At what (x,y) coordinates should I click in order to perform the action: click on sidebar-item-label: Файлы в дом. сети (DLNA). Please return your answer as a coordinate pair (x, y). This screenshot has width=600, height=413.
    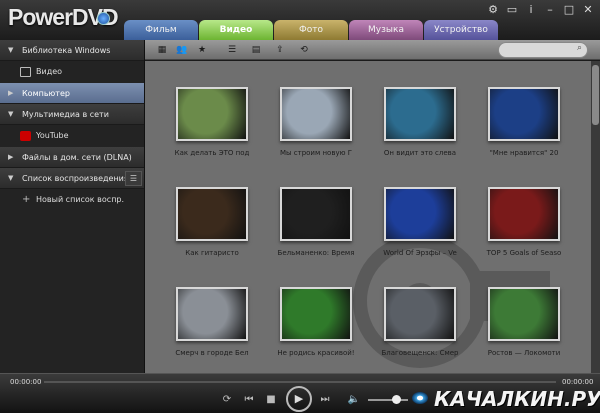
    Looking at the image, I should click on (77, 157).